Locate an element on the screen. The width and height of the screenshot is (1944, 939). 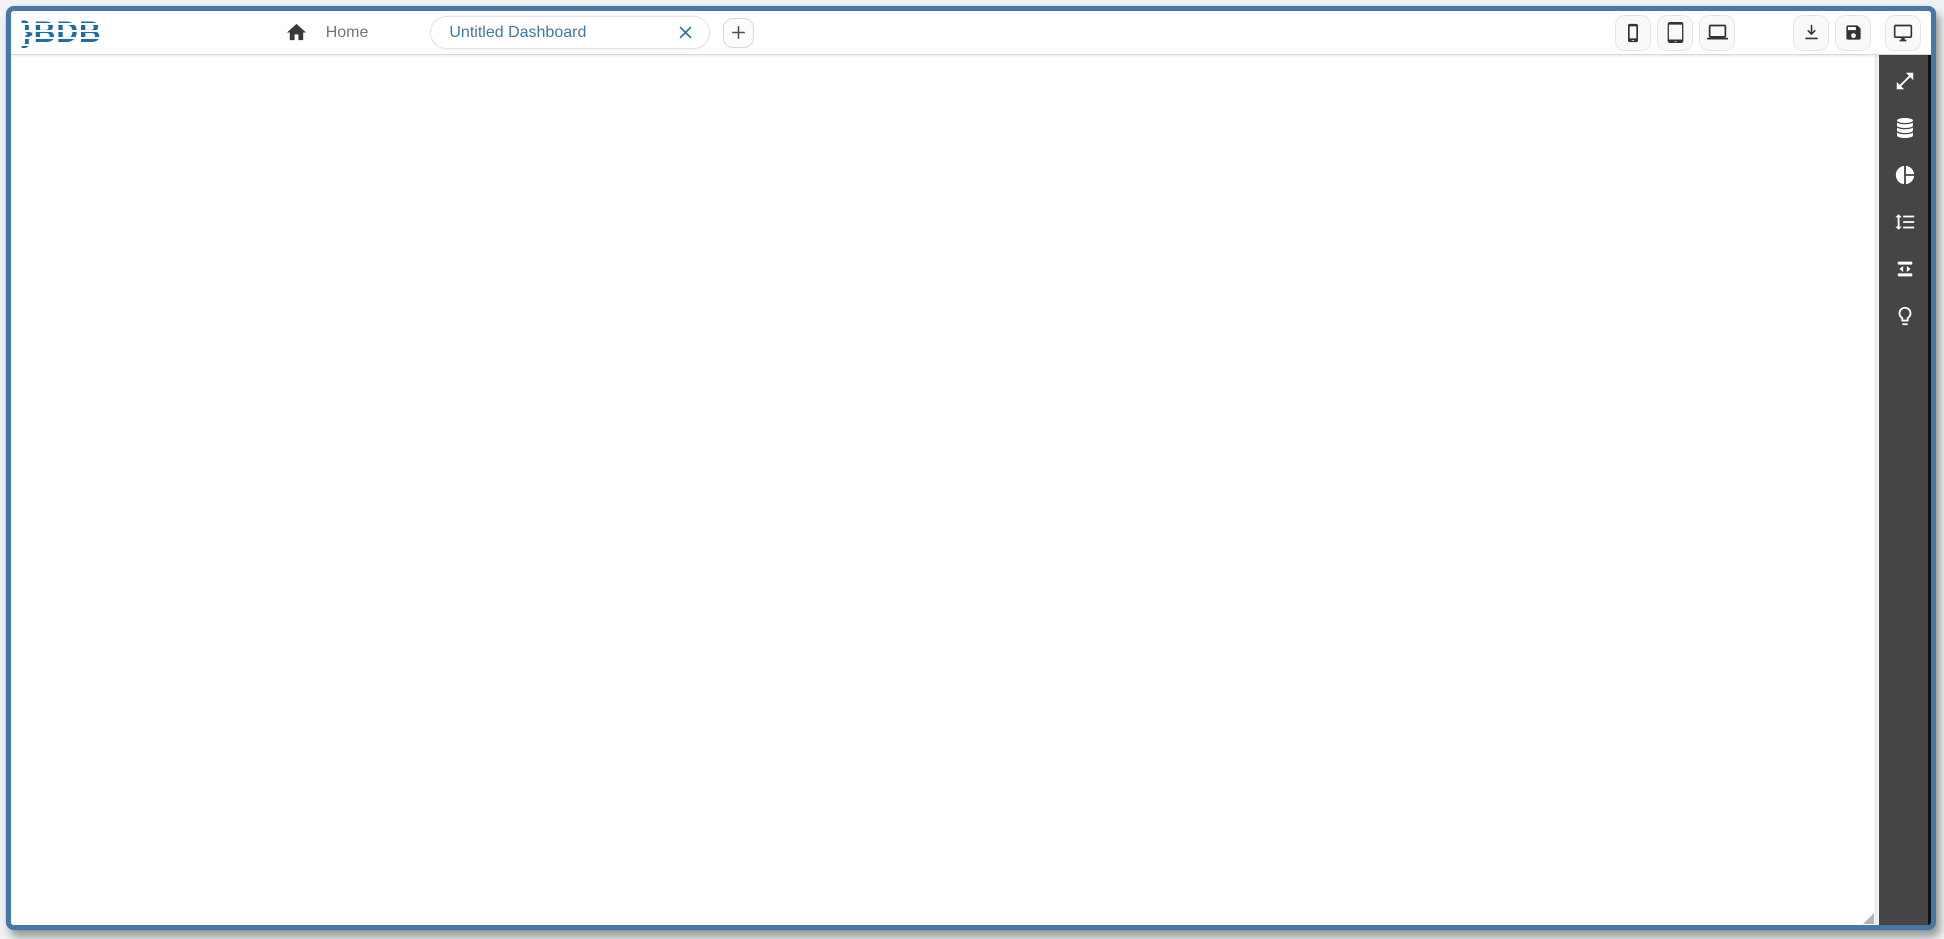
dashboard-tab: Untitled Dashboard is located at coordinates (570, 32).